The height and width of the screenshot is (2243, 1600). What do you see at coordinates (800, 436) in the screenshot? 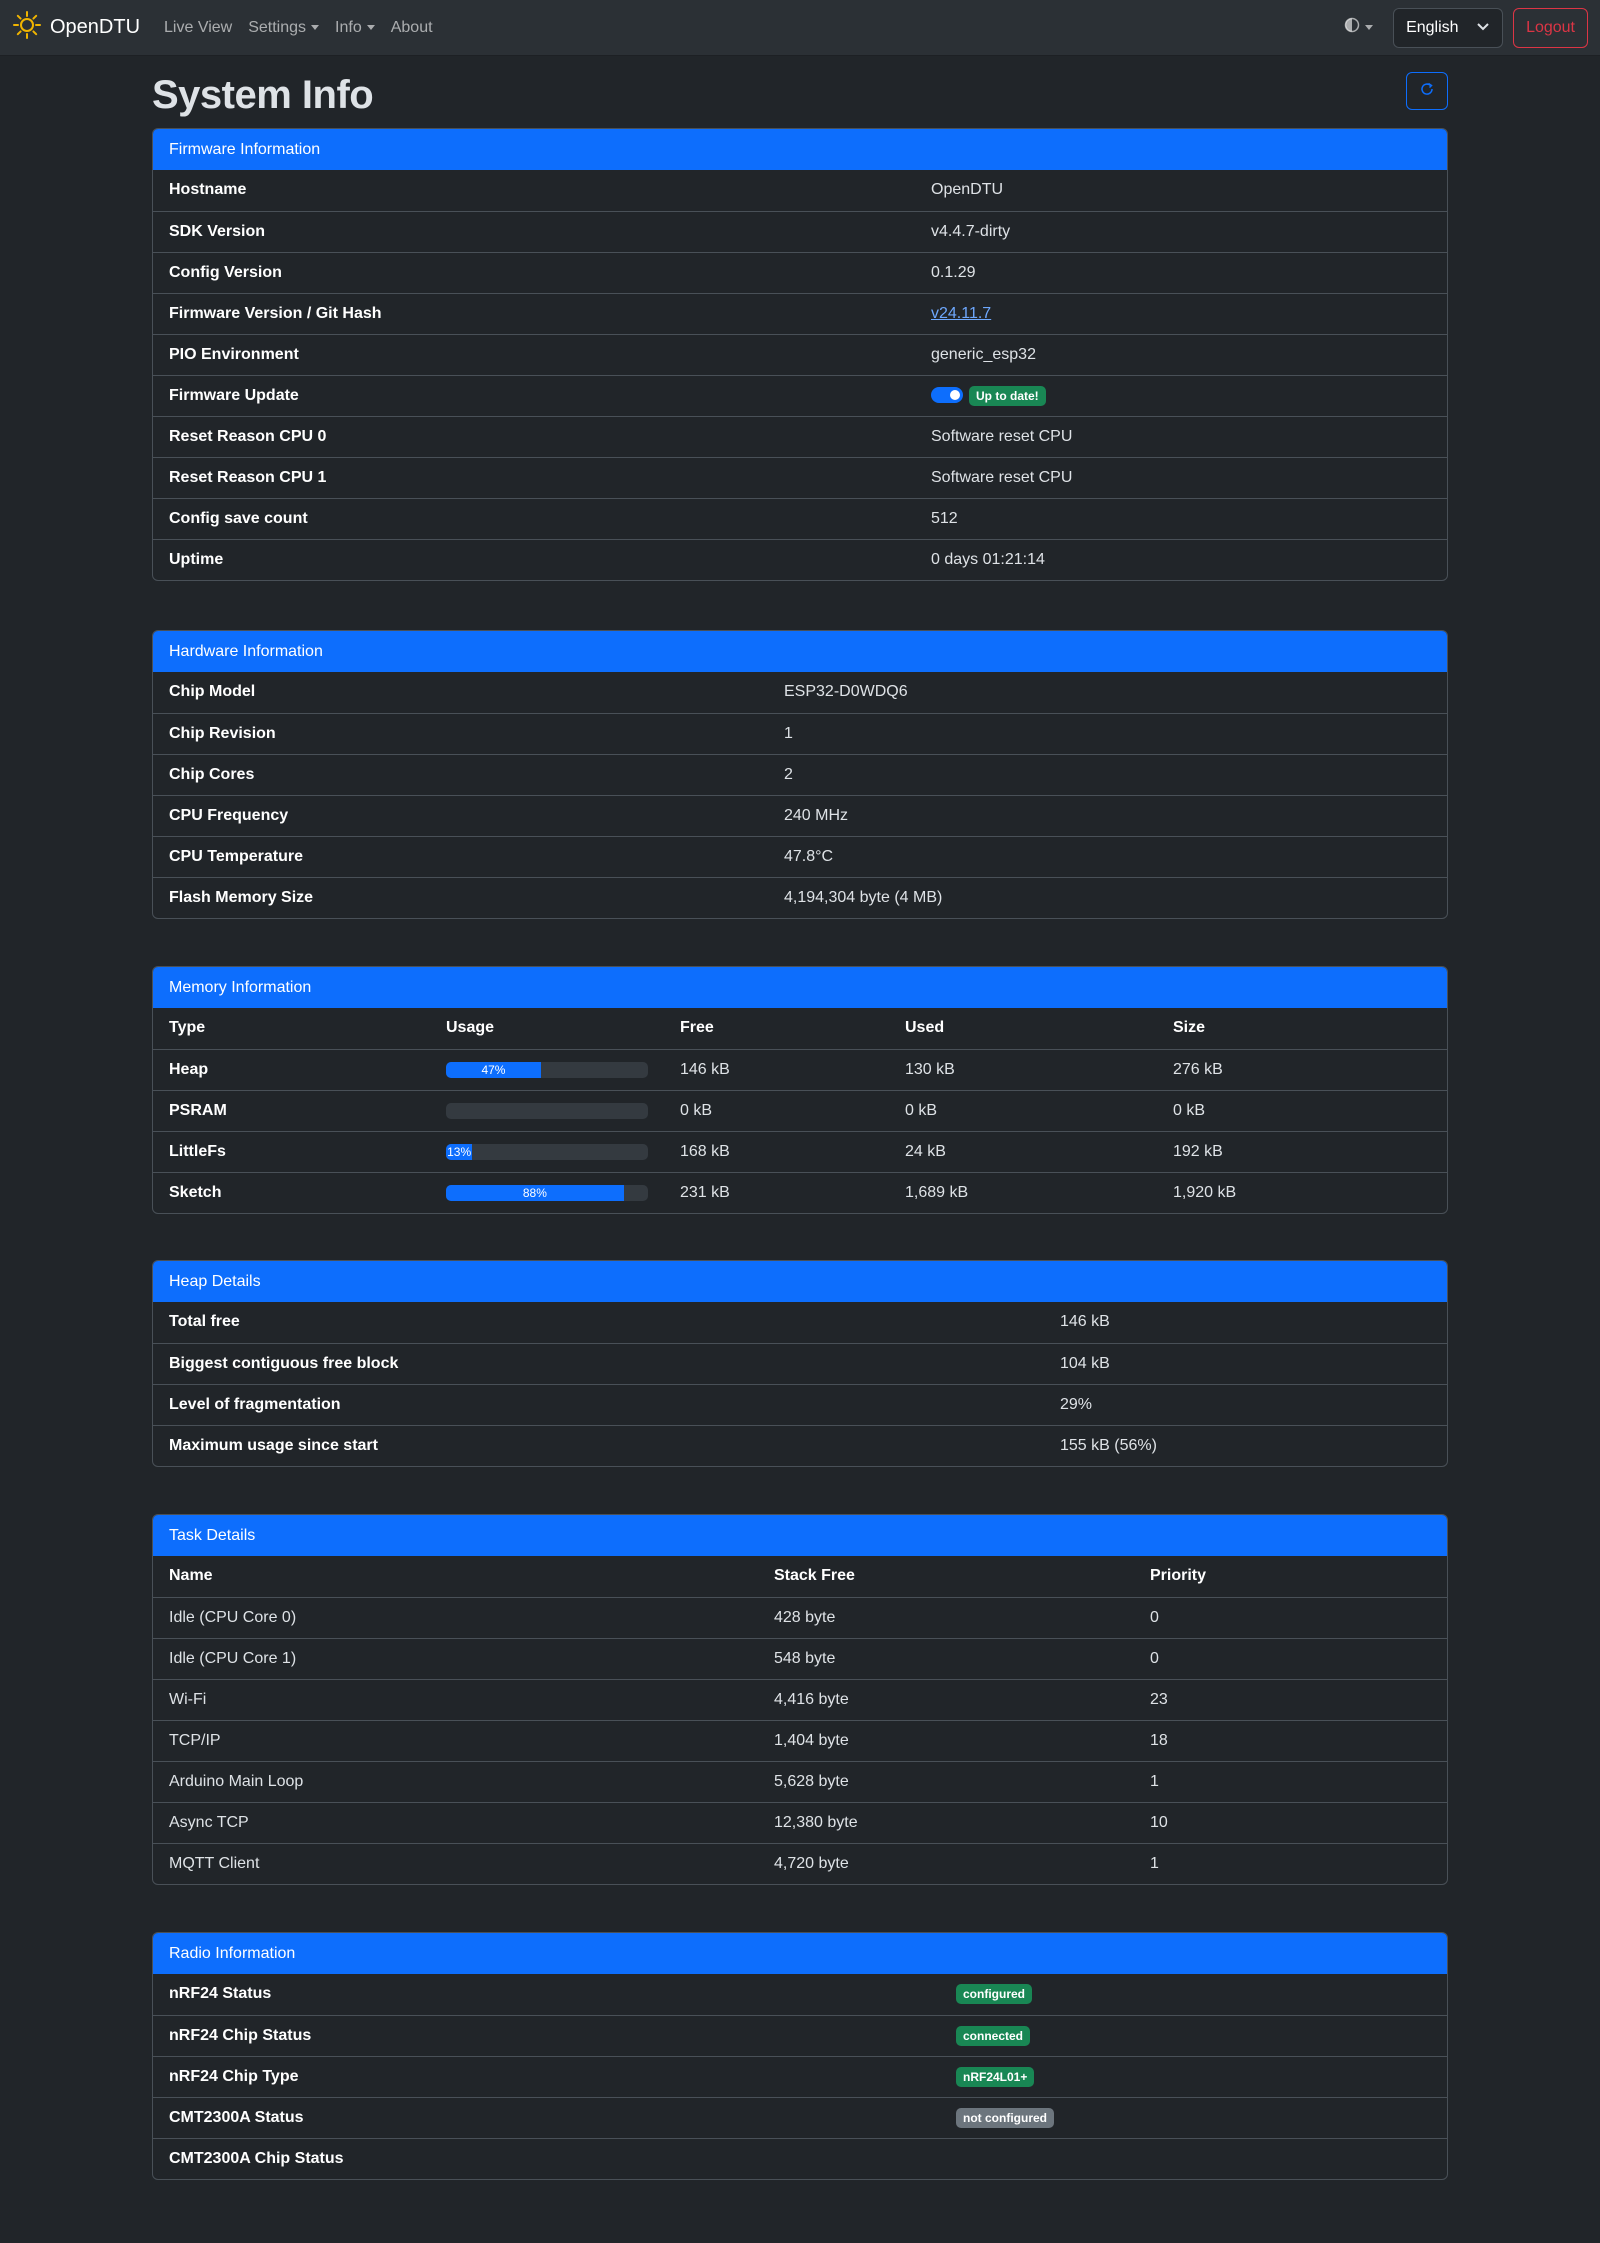
I see `table-row: Reset Reason CPU 0 Software reset CPU` at bounding box center [800, 436].